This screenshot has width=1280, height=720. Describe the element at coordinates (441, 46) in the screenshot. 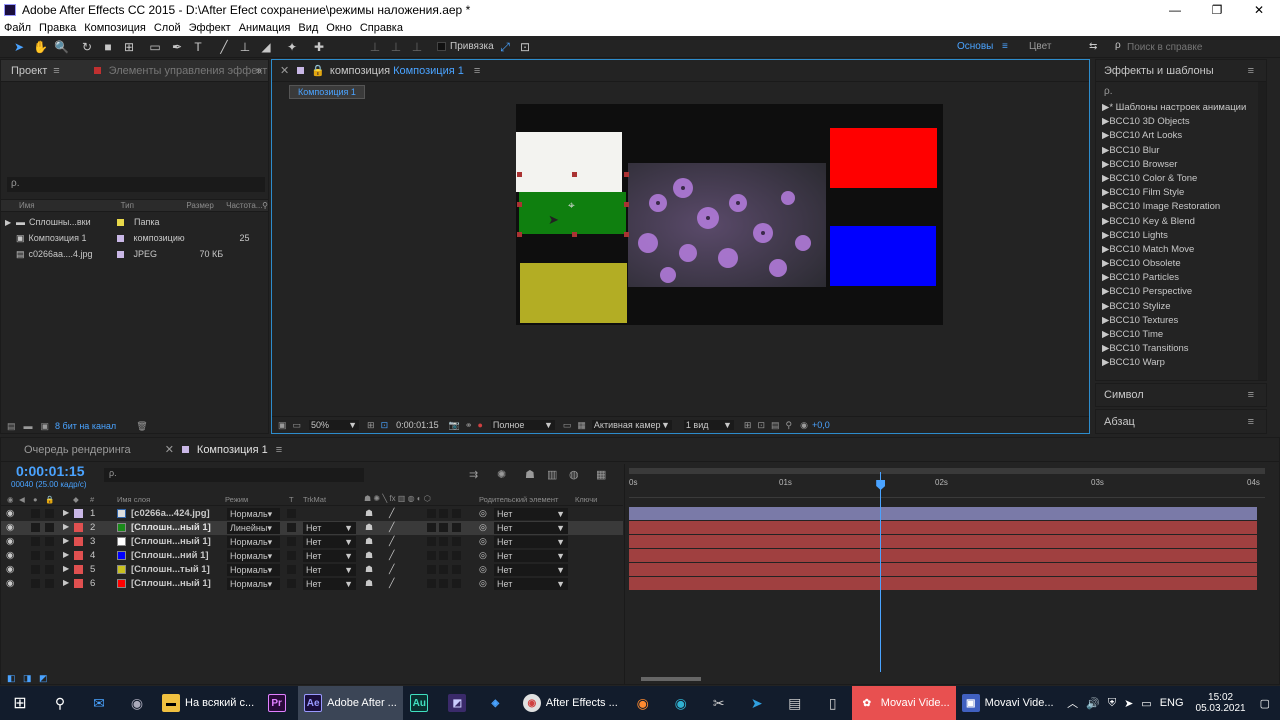

I see `snap-checkbox` at that location.